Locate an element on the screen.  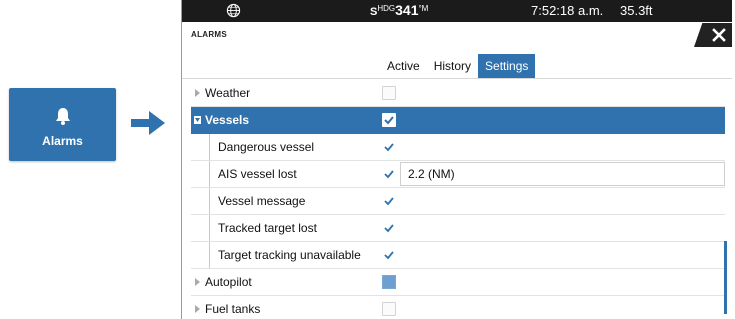
row-autopilot: Autopilot is located at coordinates (458, 282).